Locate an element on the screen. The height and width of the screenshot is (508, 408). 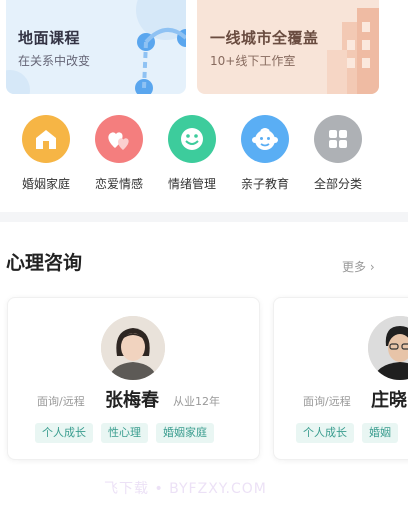
category-label: 情绪管理 is located at coordinates (191, 184).